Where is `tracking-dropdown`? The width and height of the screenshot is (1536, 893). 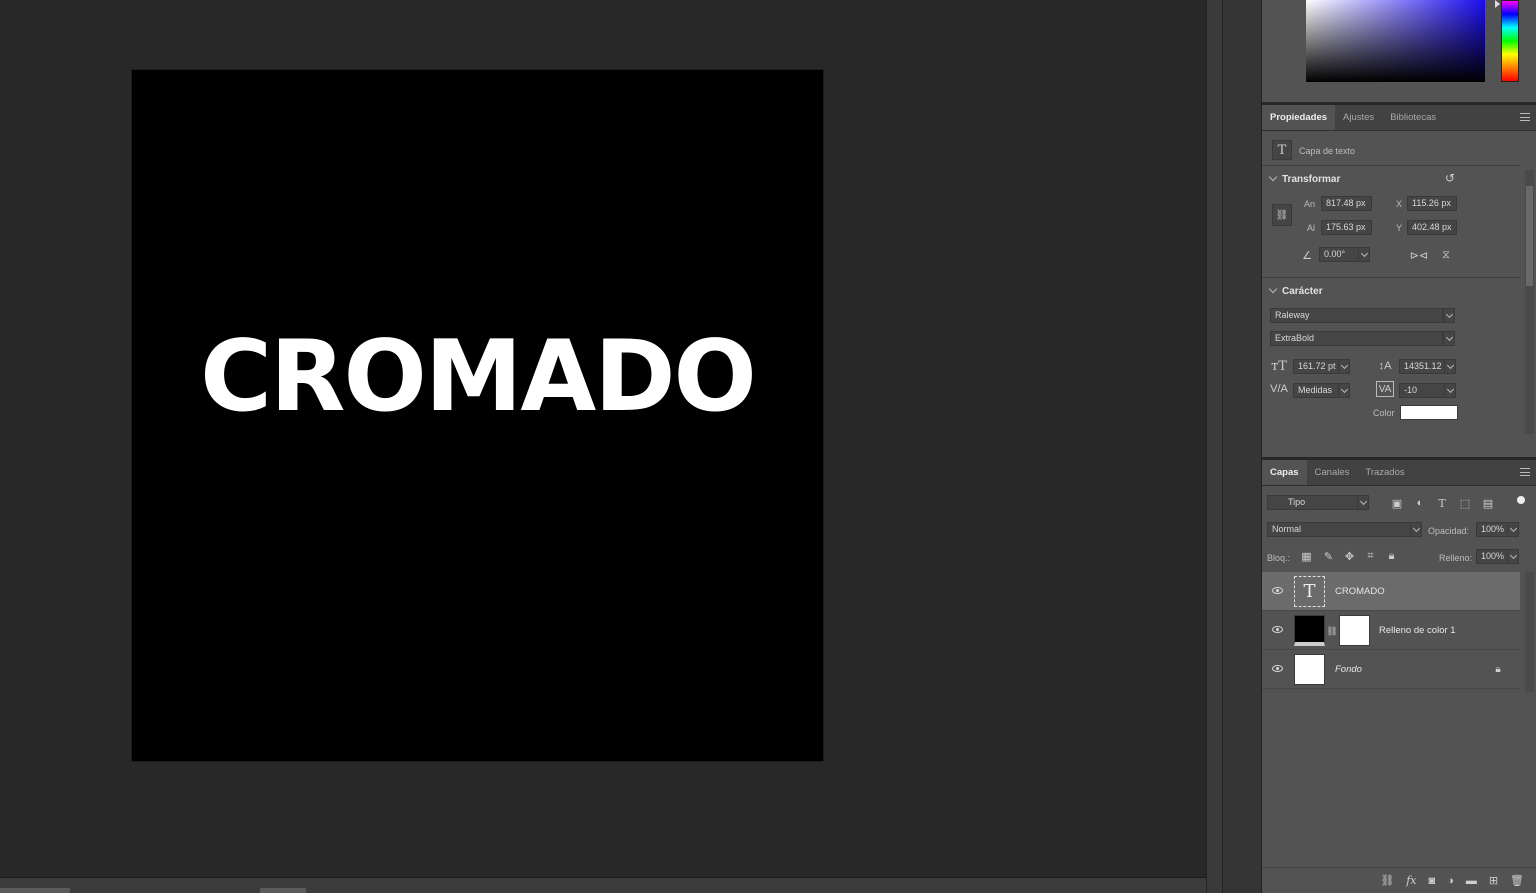
tracking-dropdown is located at coordinates (1450, 390).